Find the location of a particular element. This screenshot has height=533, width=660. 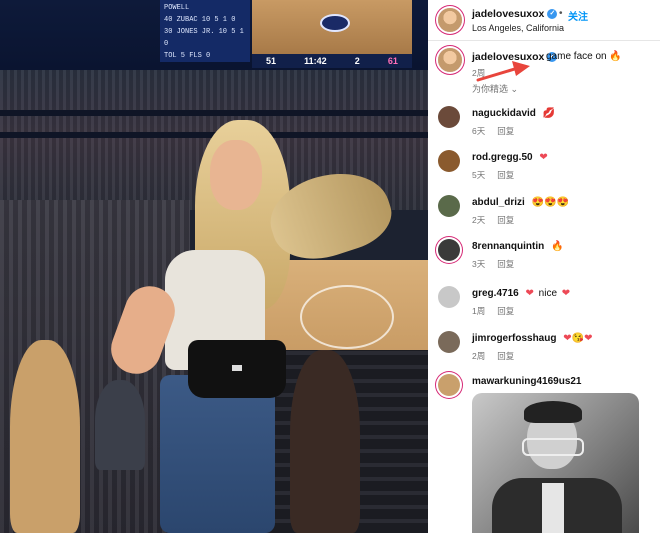

header-divider is located at coordinates (544, 40).